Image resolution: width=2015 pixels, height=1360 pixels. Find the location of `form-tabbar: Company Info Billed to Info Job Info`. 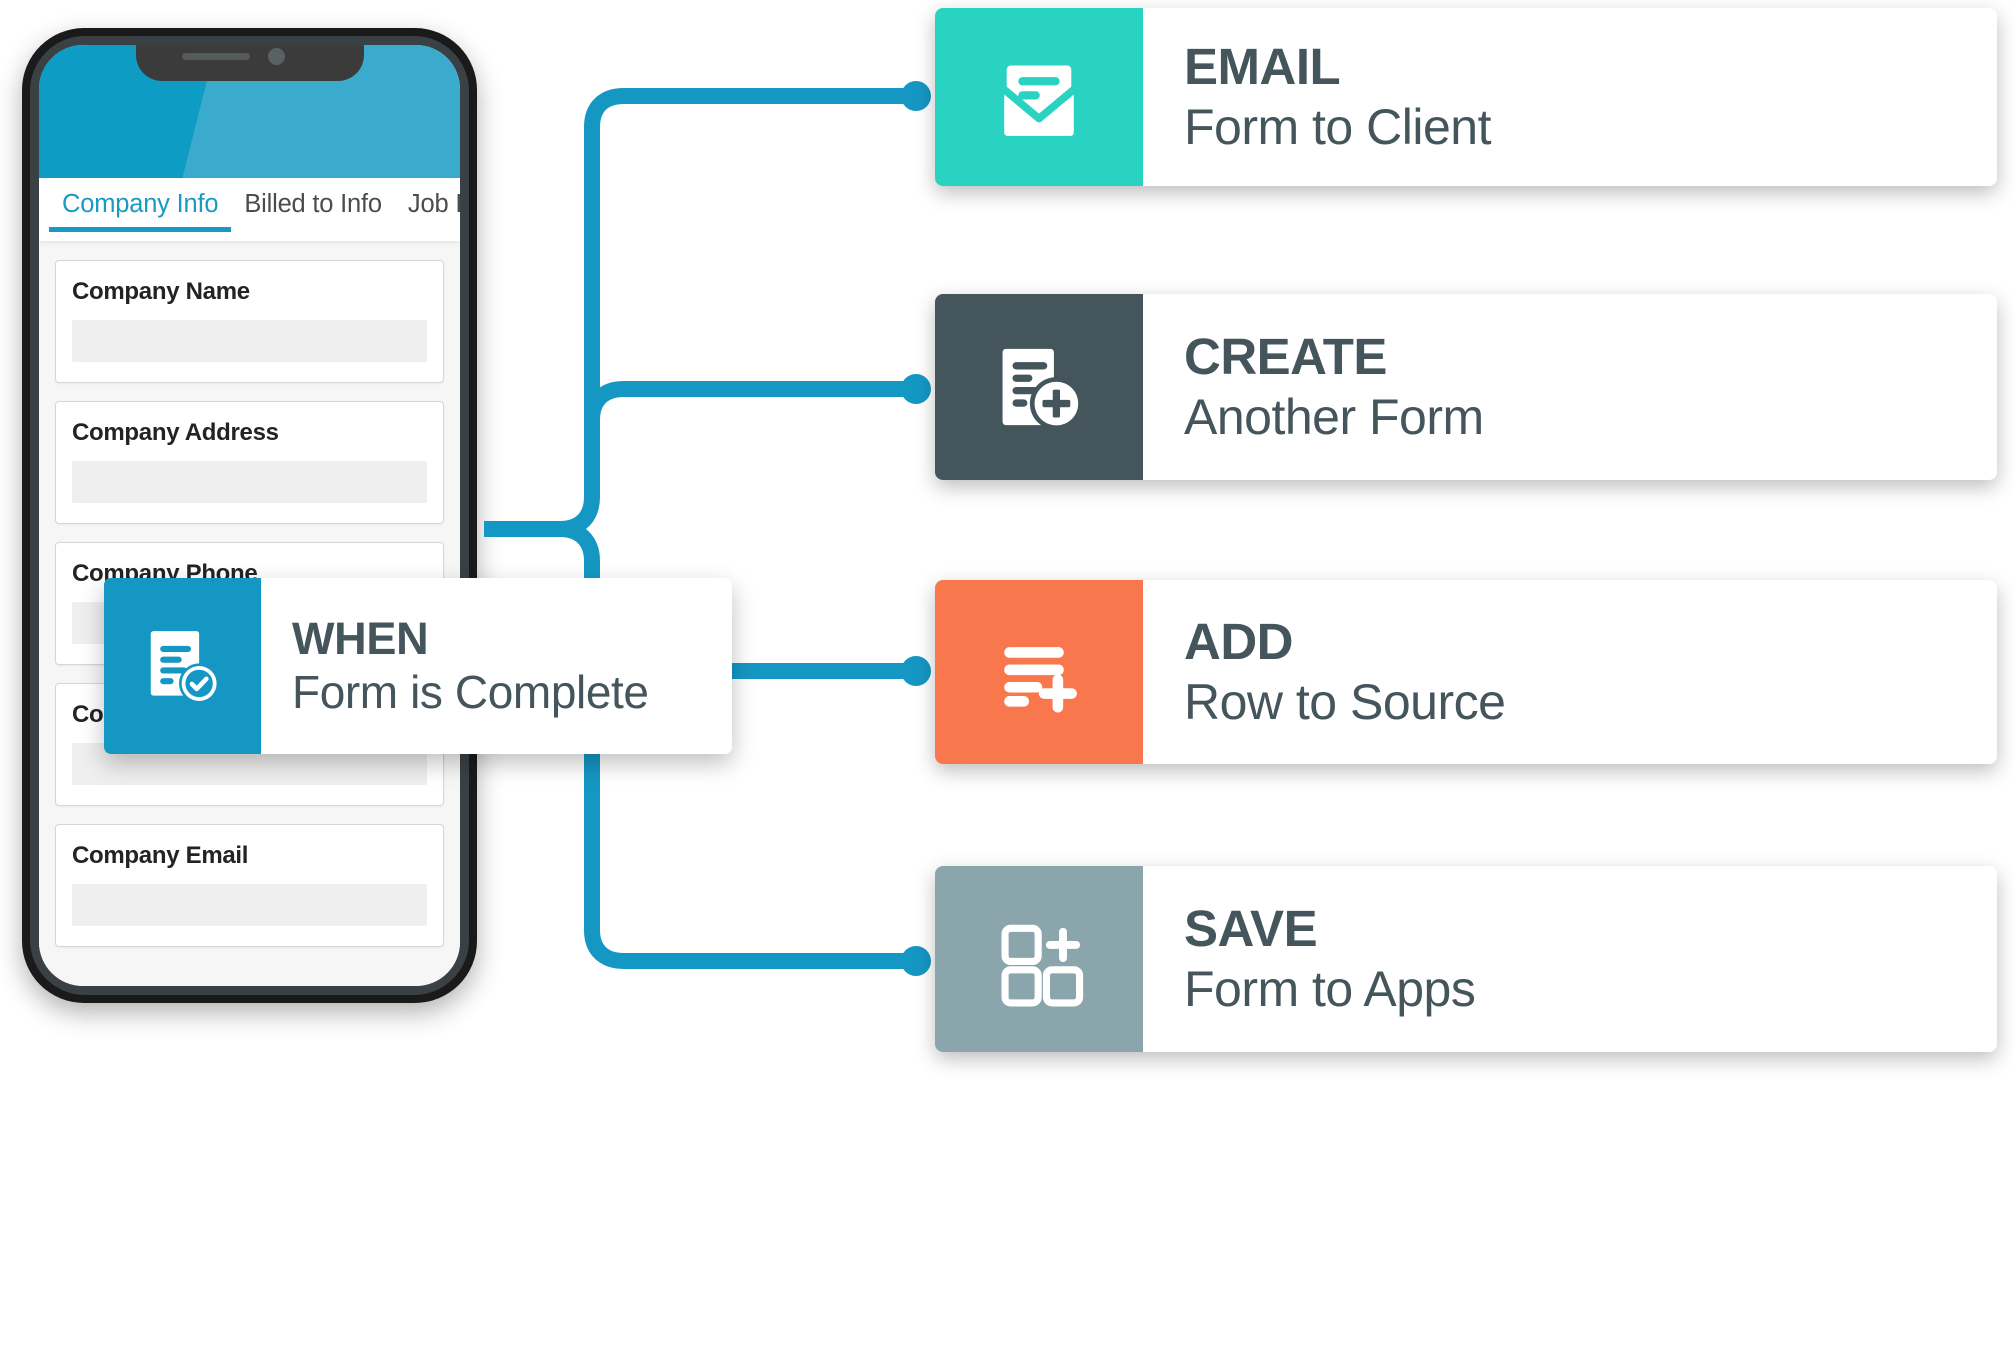

form-tabbar: Company Info Billed to Info Job Info is located at coordinates (249, 209).